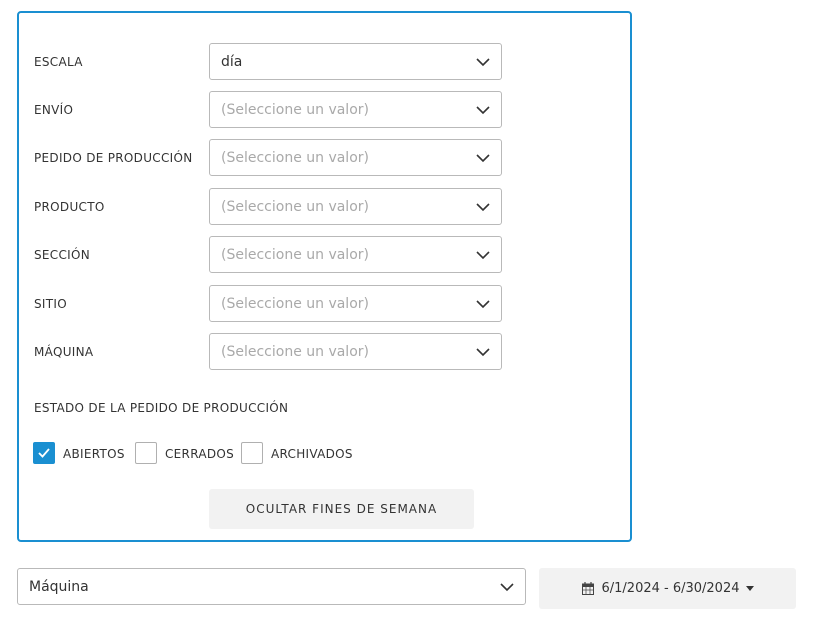 The width and height of the screenshot is (829, 631). I want to click on hide-weekends-button: OCULTAR FINES DE SEMANA, so click(341, 509).